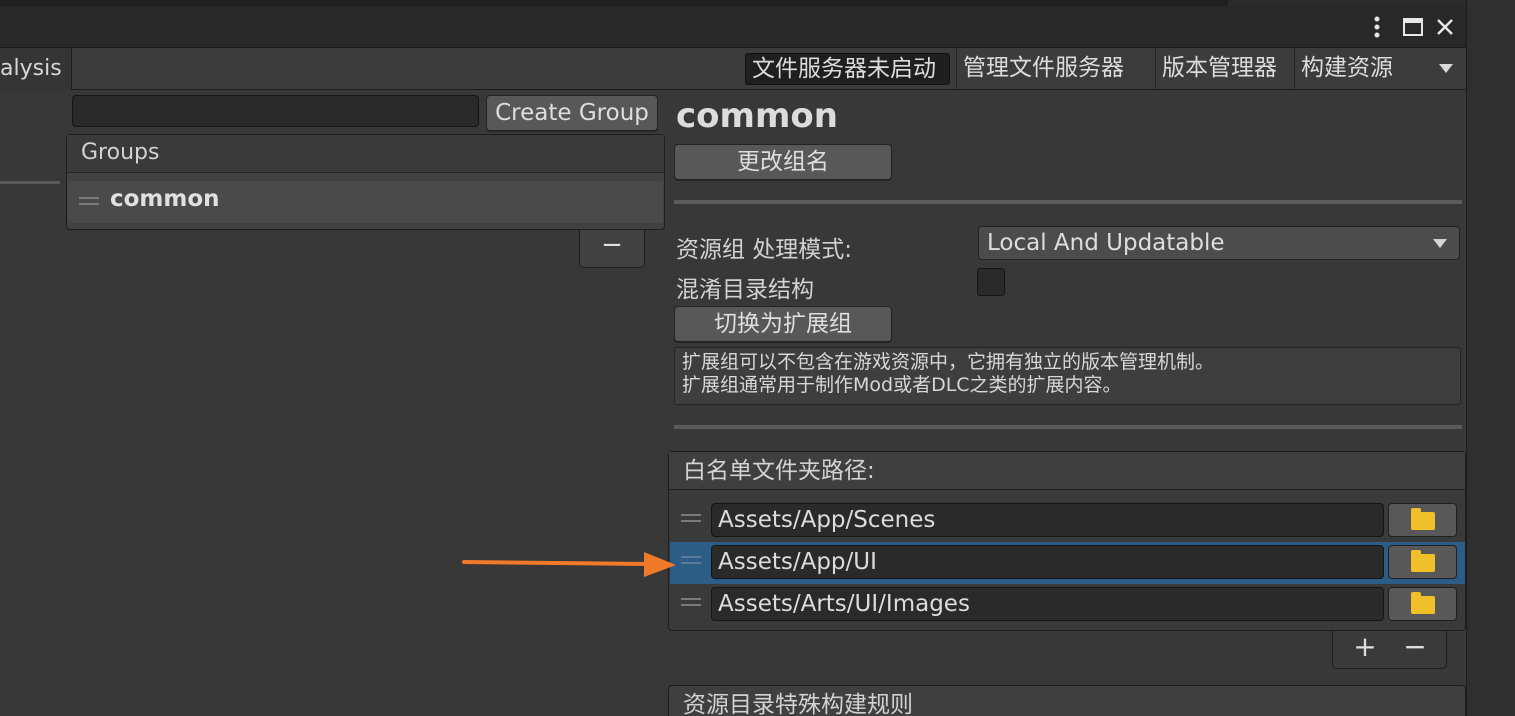 The width and height of the screenshot is (1515, 716). What do you see at coordinates (1490, 358) in the screenshot?
I see `right-background` at bounding box center [1490, 358].